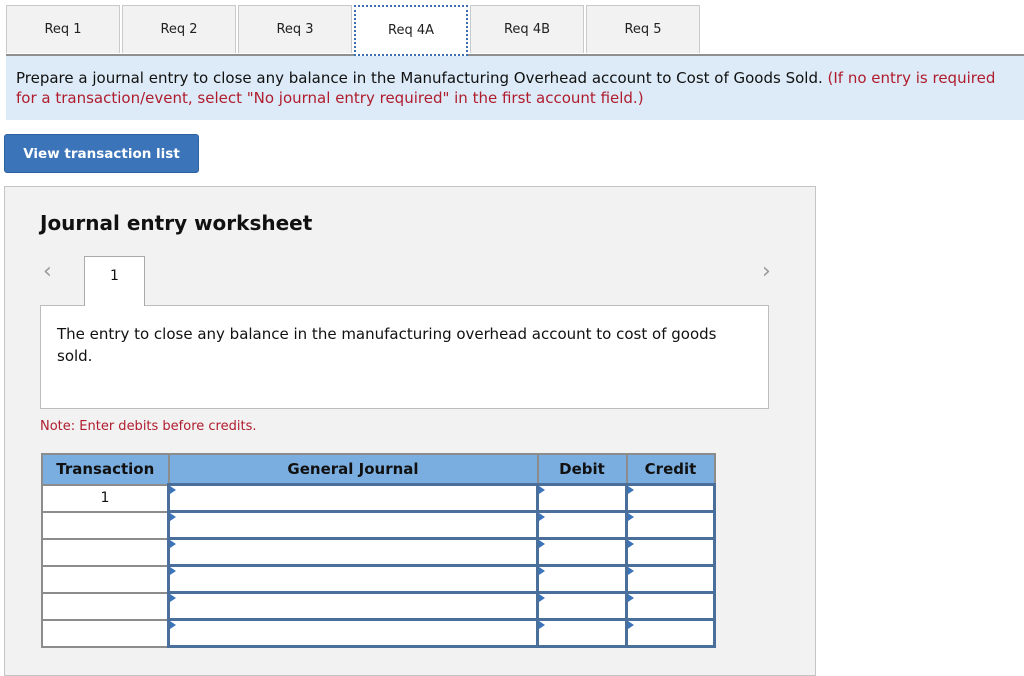 The image size is (1024, 676). I want to click on worksheet-title: Journal entry worksheet, so click(176, 223).